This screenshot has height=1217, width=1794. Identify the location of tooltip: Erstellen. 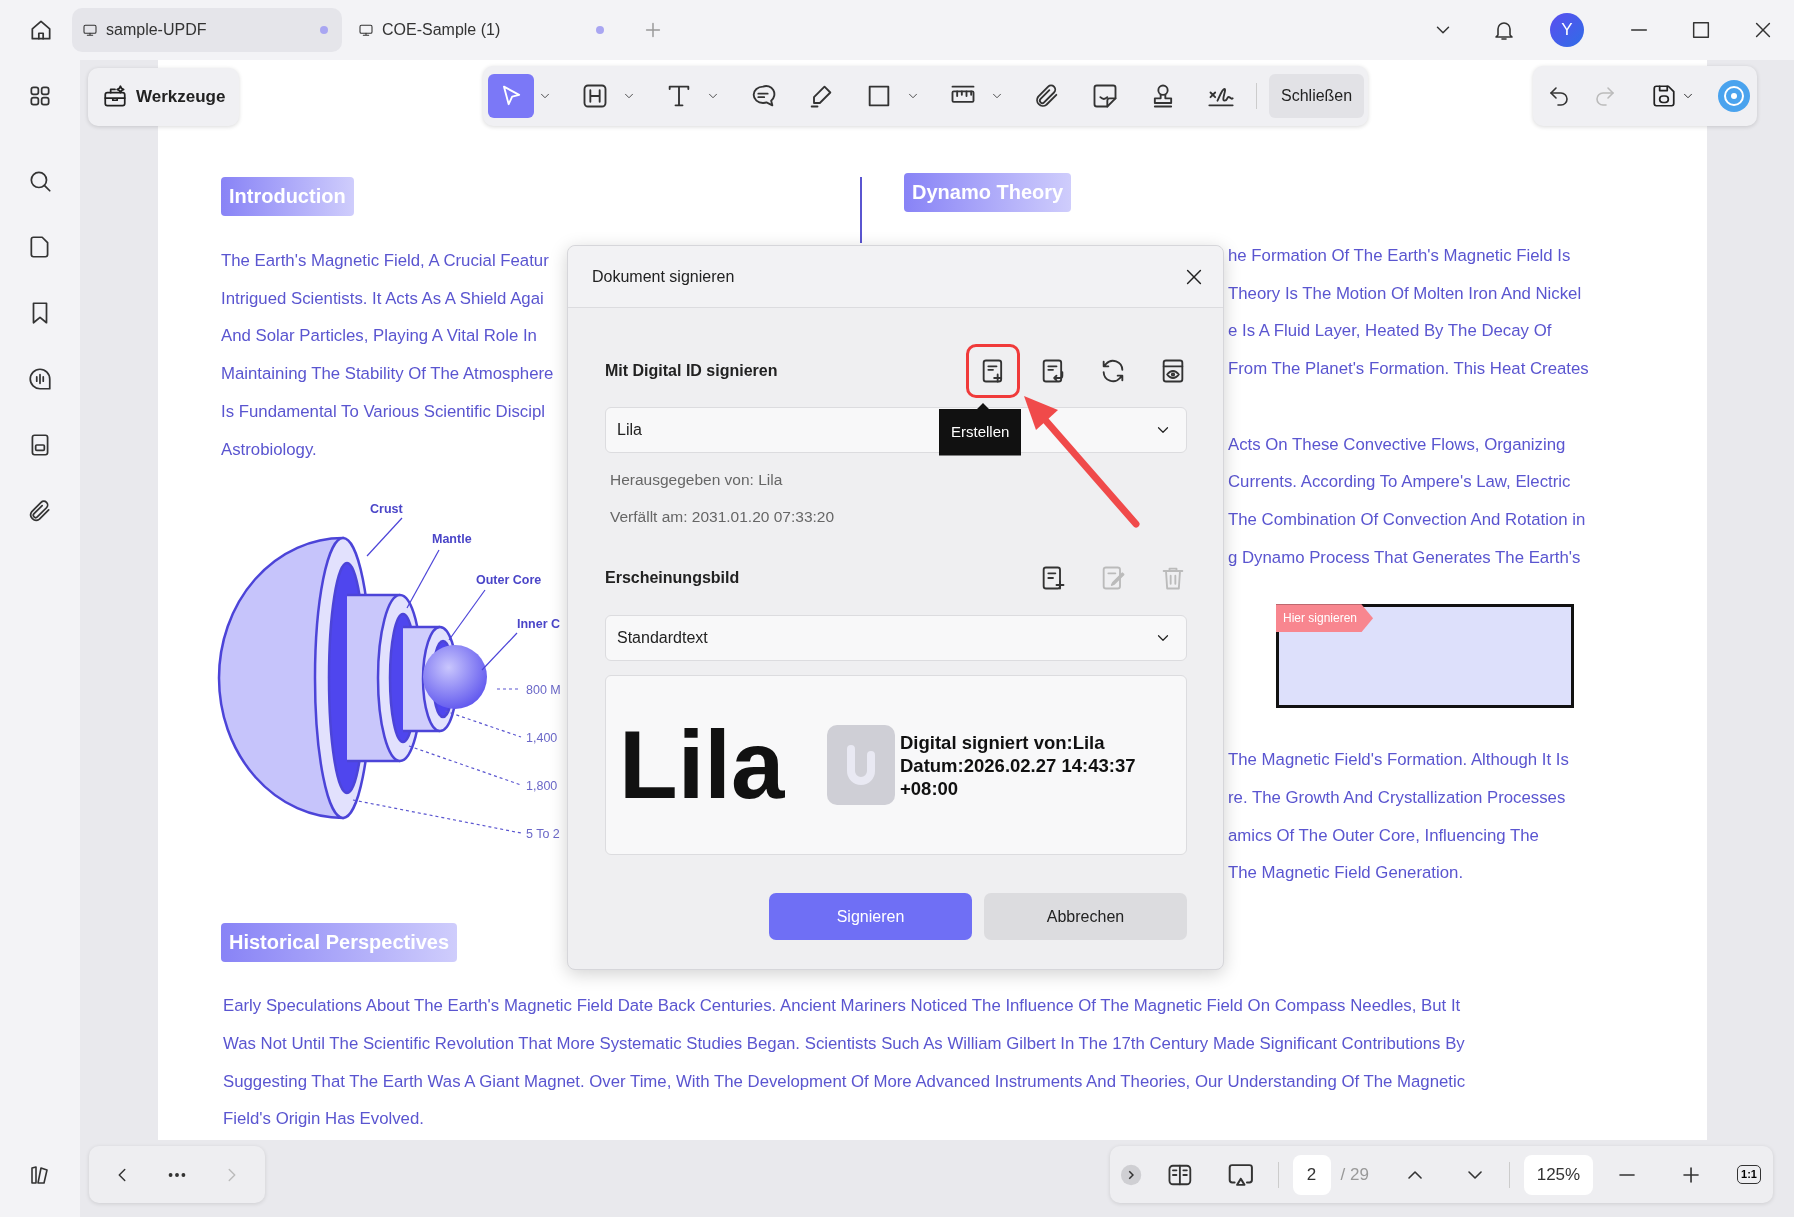
(980, 429).